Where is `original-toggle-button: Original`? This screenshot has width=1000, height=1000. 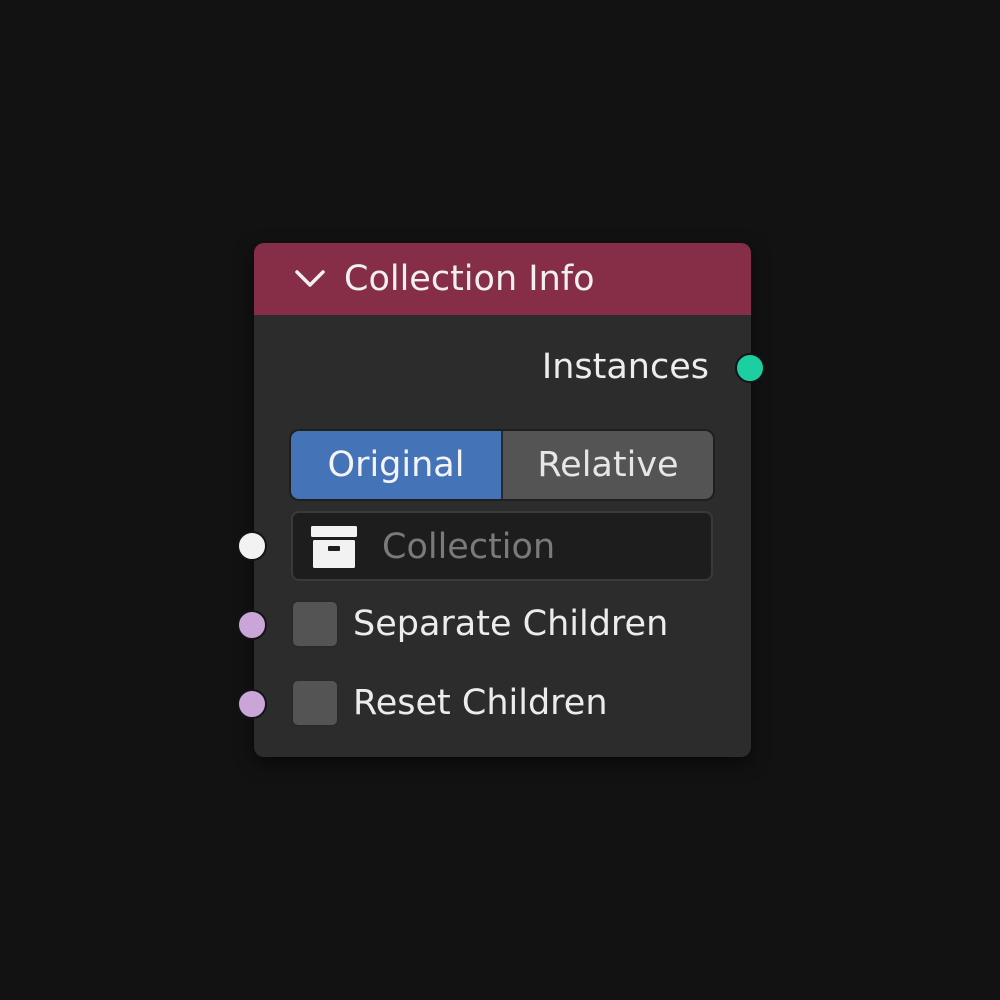
original-toggle-button: Original is located at coordinates (396, 465).